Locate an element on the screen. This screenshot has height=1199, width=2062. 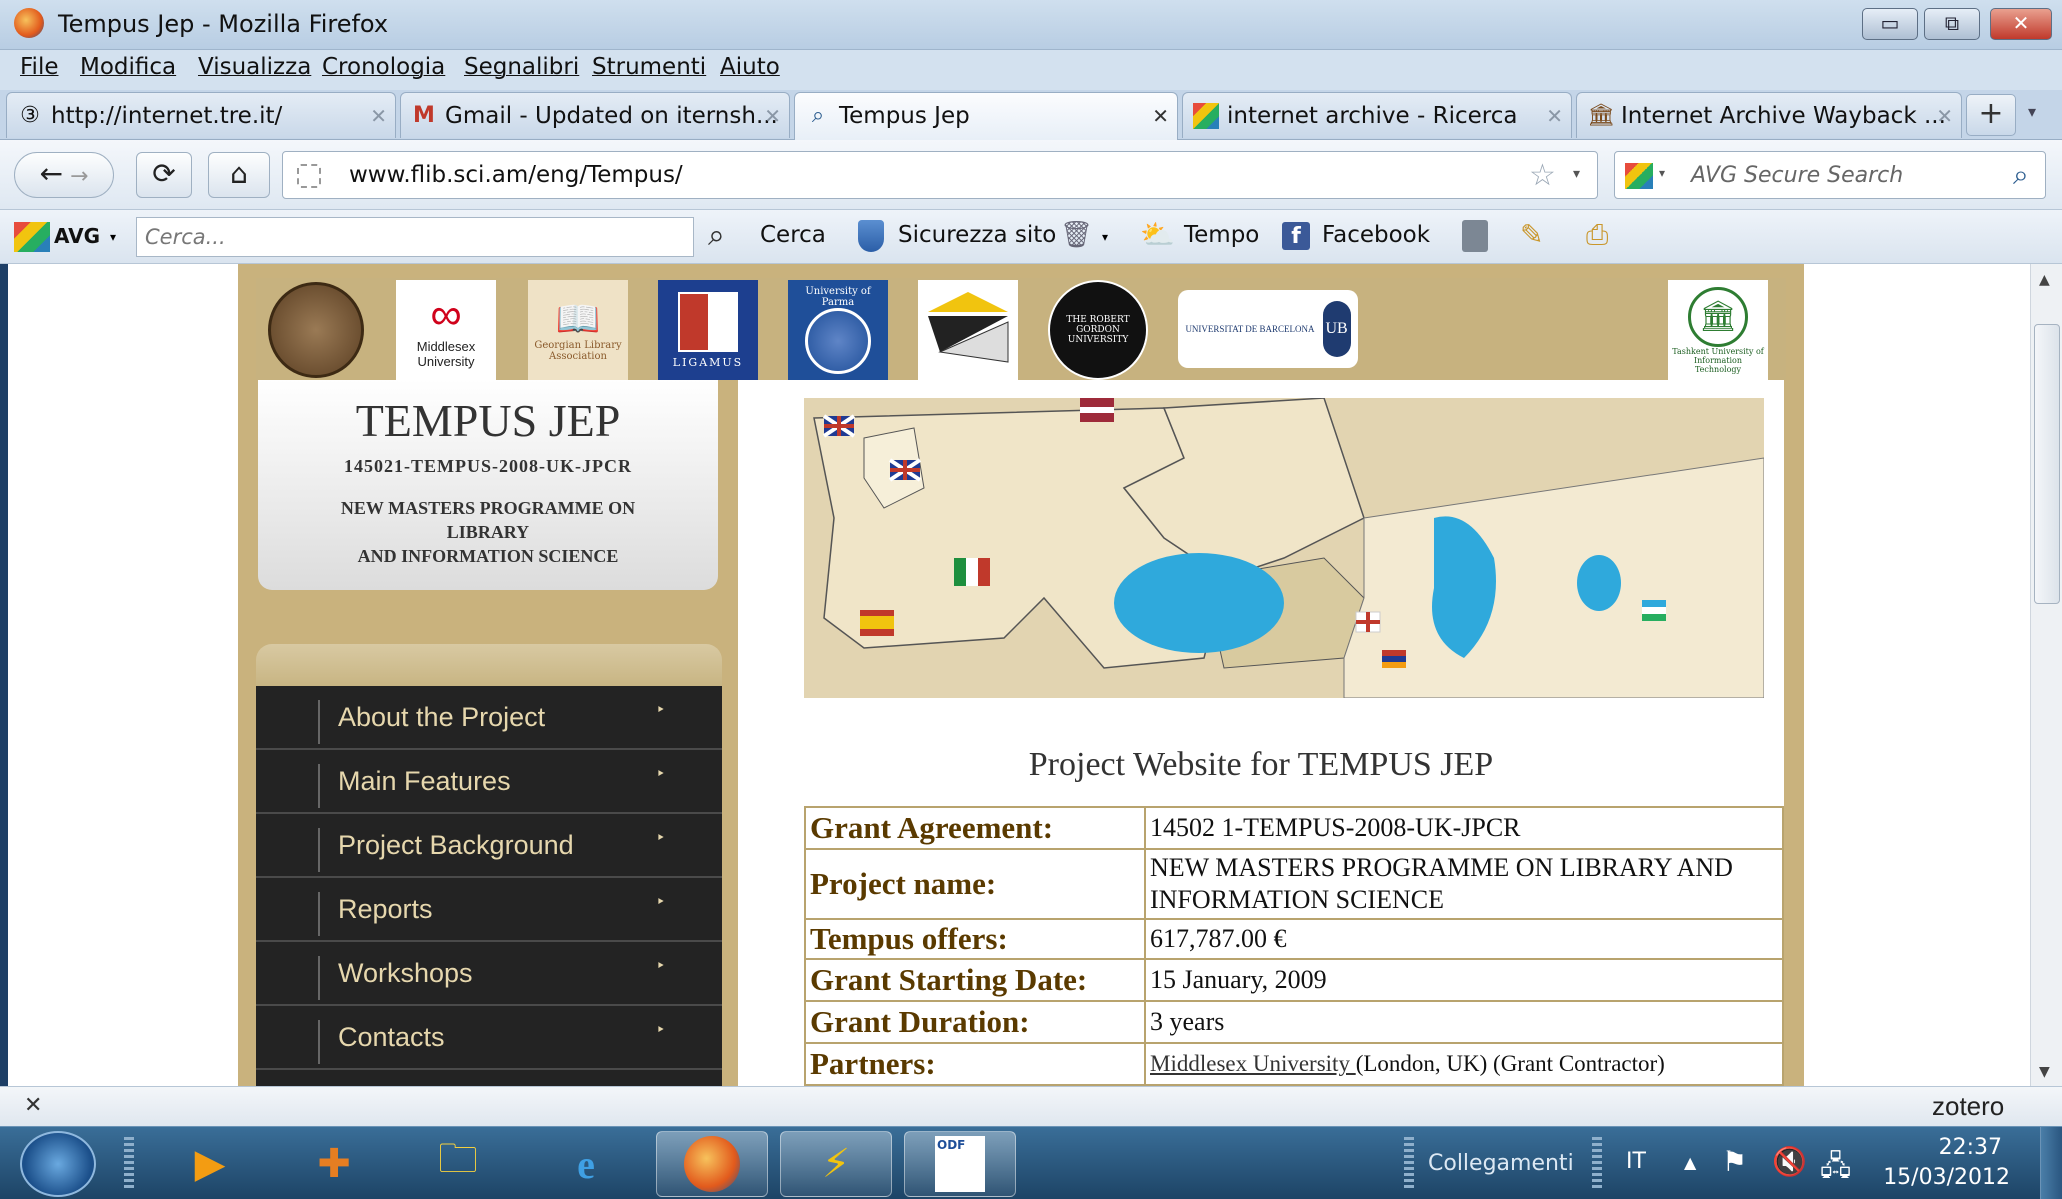
clock-date: 15/03/2012 is located at coordinates (1945, 1177).